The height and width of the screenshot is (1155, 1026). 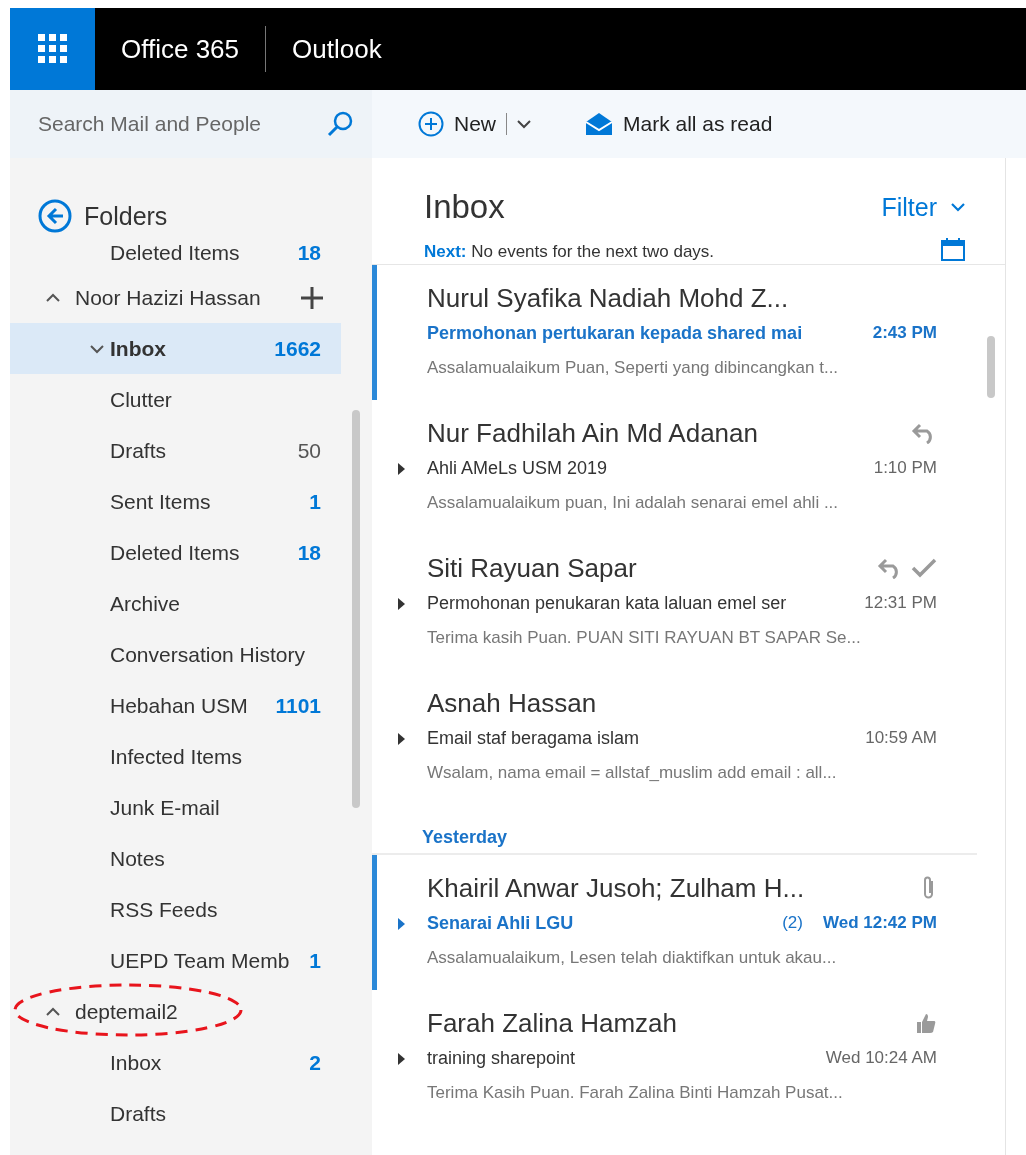 I want to click on folder-item: Drafts, so click(x=175, y=1113).